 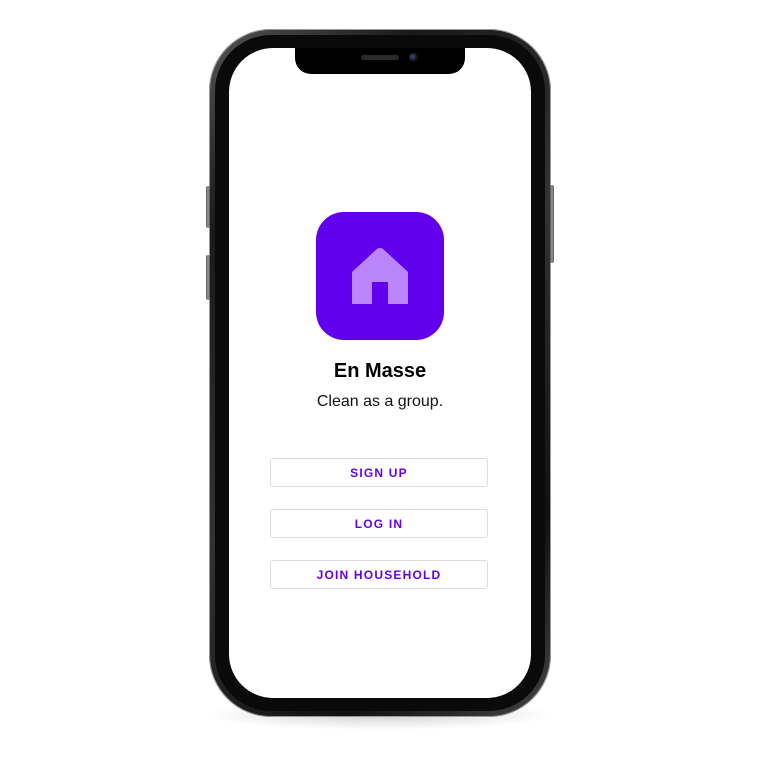 I want to click on sign-up-button: SIGN UP, so click(x=379, y=472).